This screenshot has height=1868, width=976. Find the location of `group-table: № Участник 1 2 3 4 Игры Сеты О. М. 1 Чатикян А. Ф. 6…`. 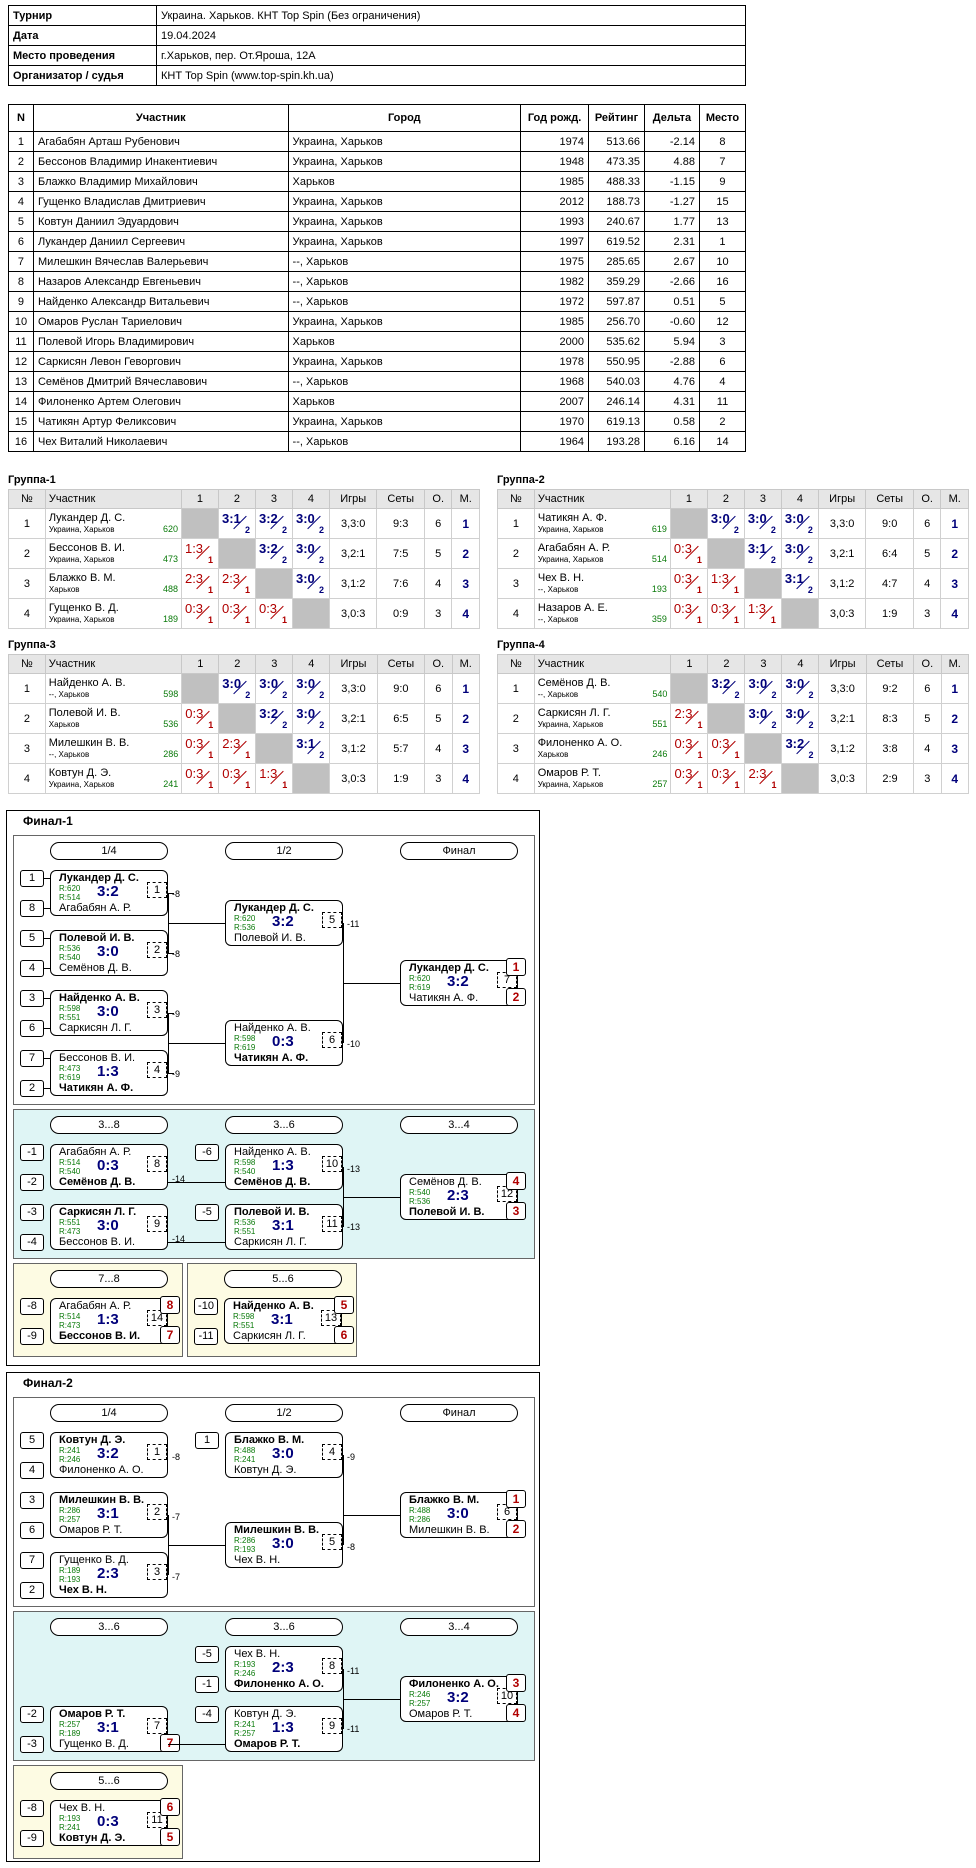

group-table: № Участник 1 2 3 4 Игры Сеты О. М. 1 Чатикян А. Ф. 6… is located at coordinates (733, 559).